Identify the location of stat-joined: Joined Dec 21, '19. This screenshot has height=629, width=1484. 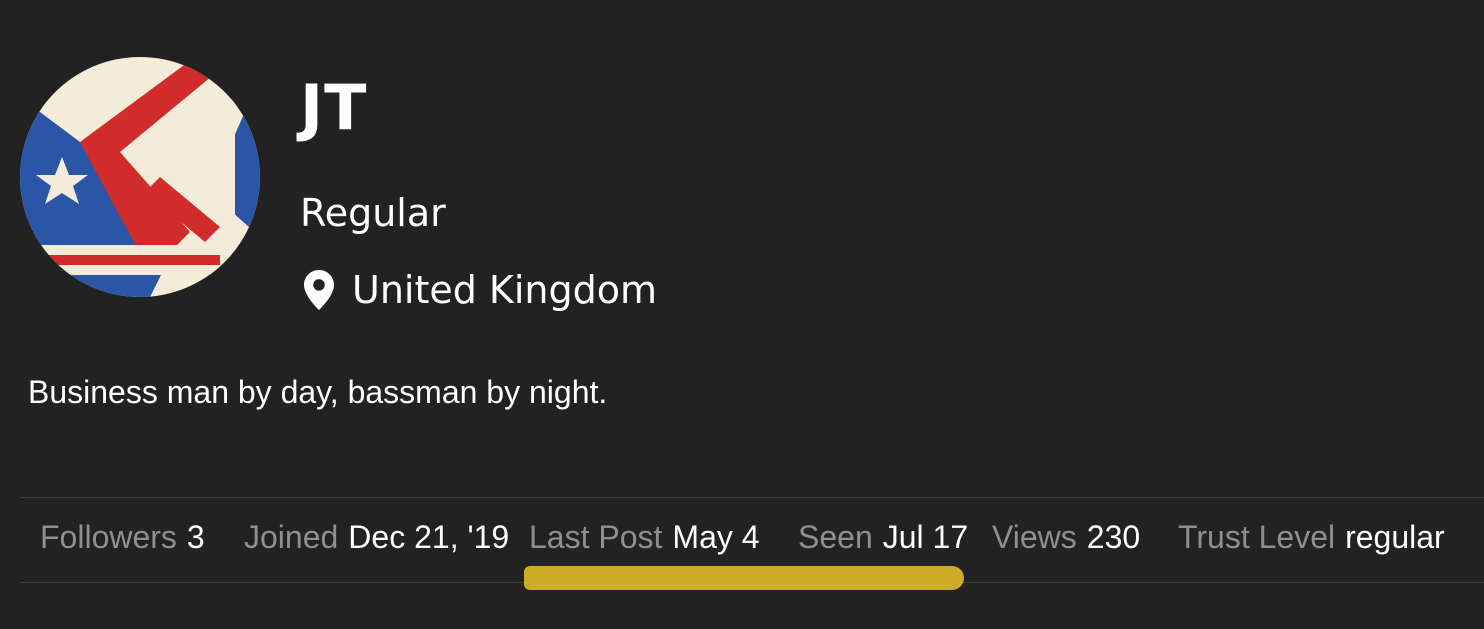
(376, 537).